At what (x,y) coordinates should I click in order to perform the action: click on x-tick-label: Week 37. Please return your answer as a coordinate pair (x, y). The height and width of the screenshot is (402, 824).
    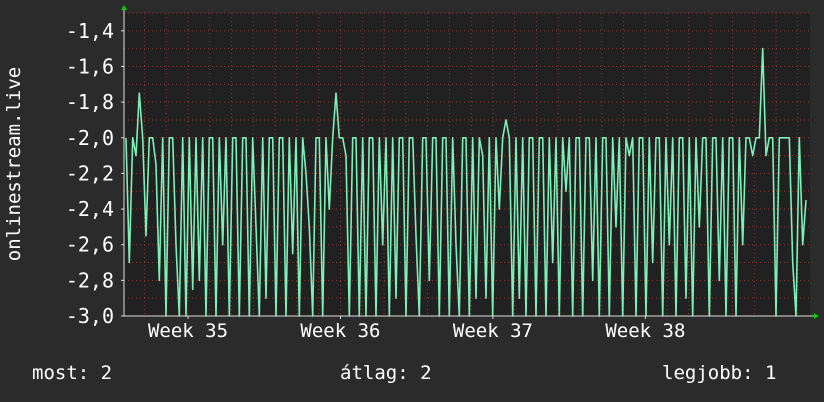
    Looking at the image, I should click on (493, 331).